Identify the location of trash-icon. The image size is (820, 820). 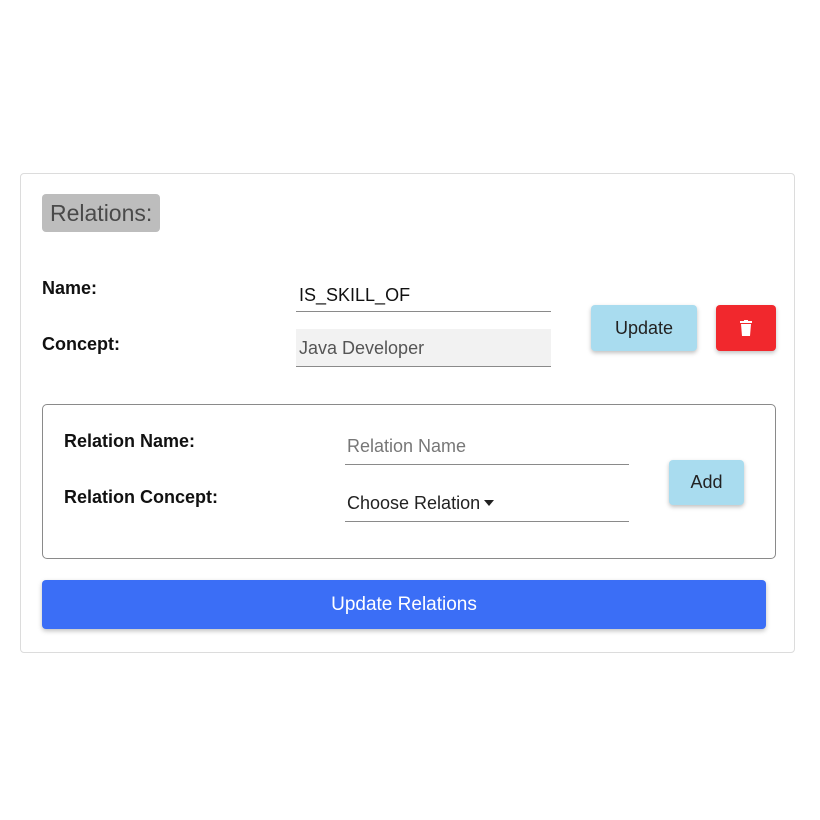
(746, 328).